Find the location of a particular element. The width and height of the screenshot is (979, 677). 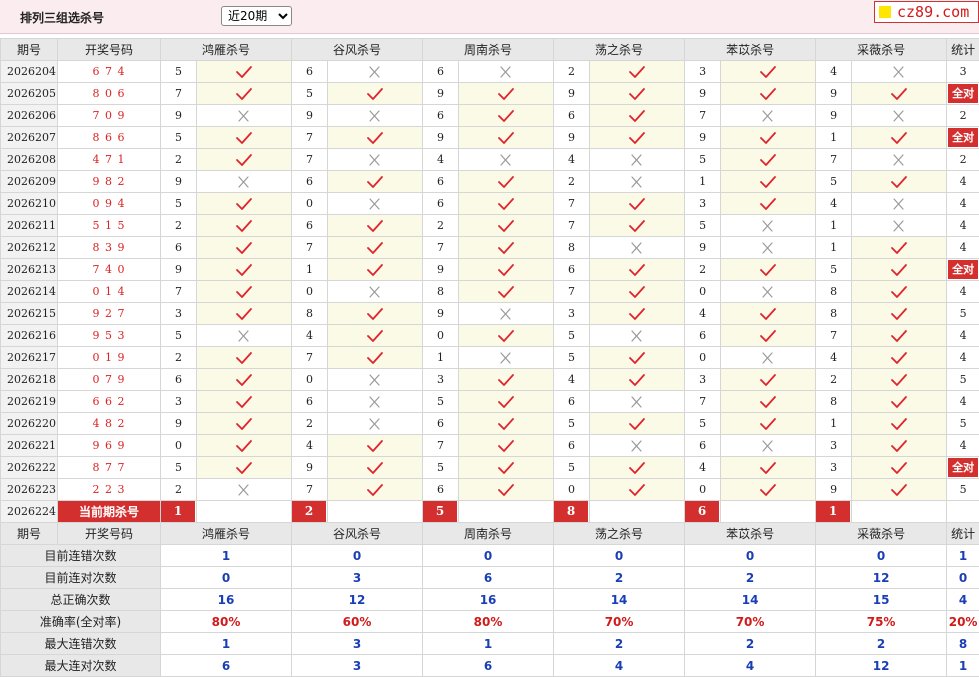

draw-number: 6 7 4 is located at coordinates (109, 71).